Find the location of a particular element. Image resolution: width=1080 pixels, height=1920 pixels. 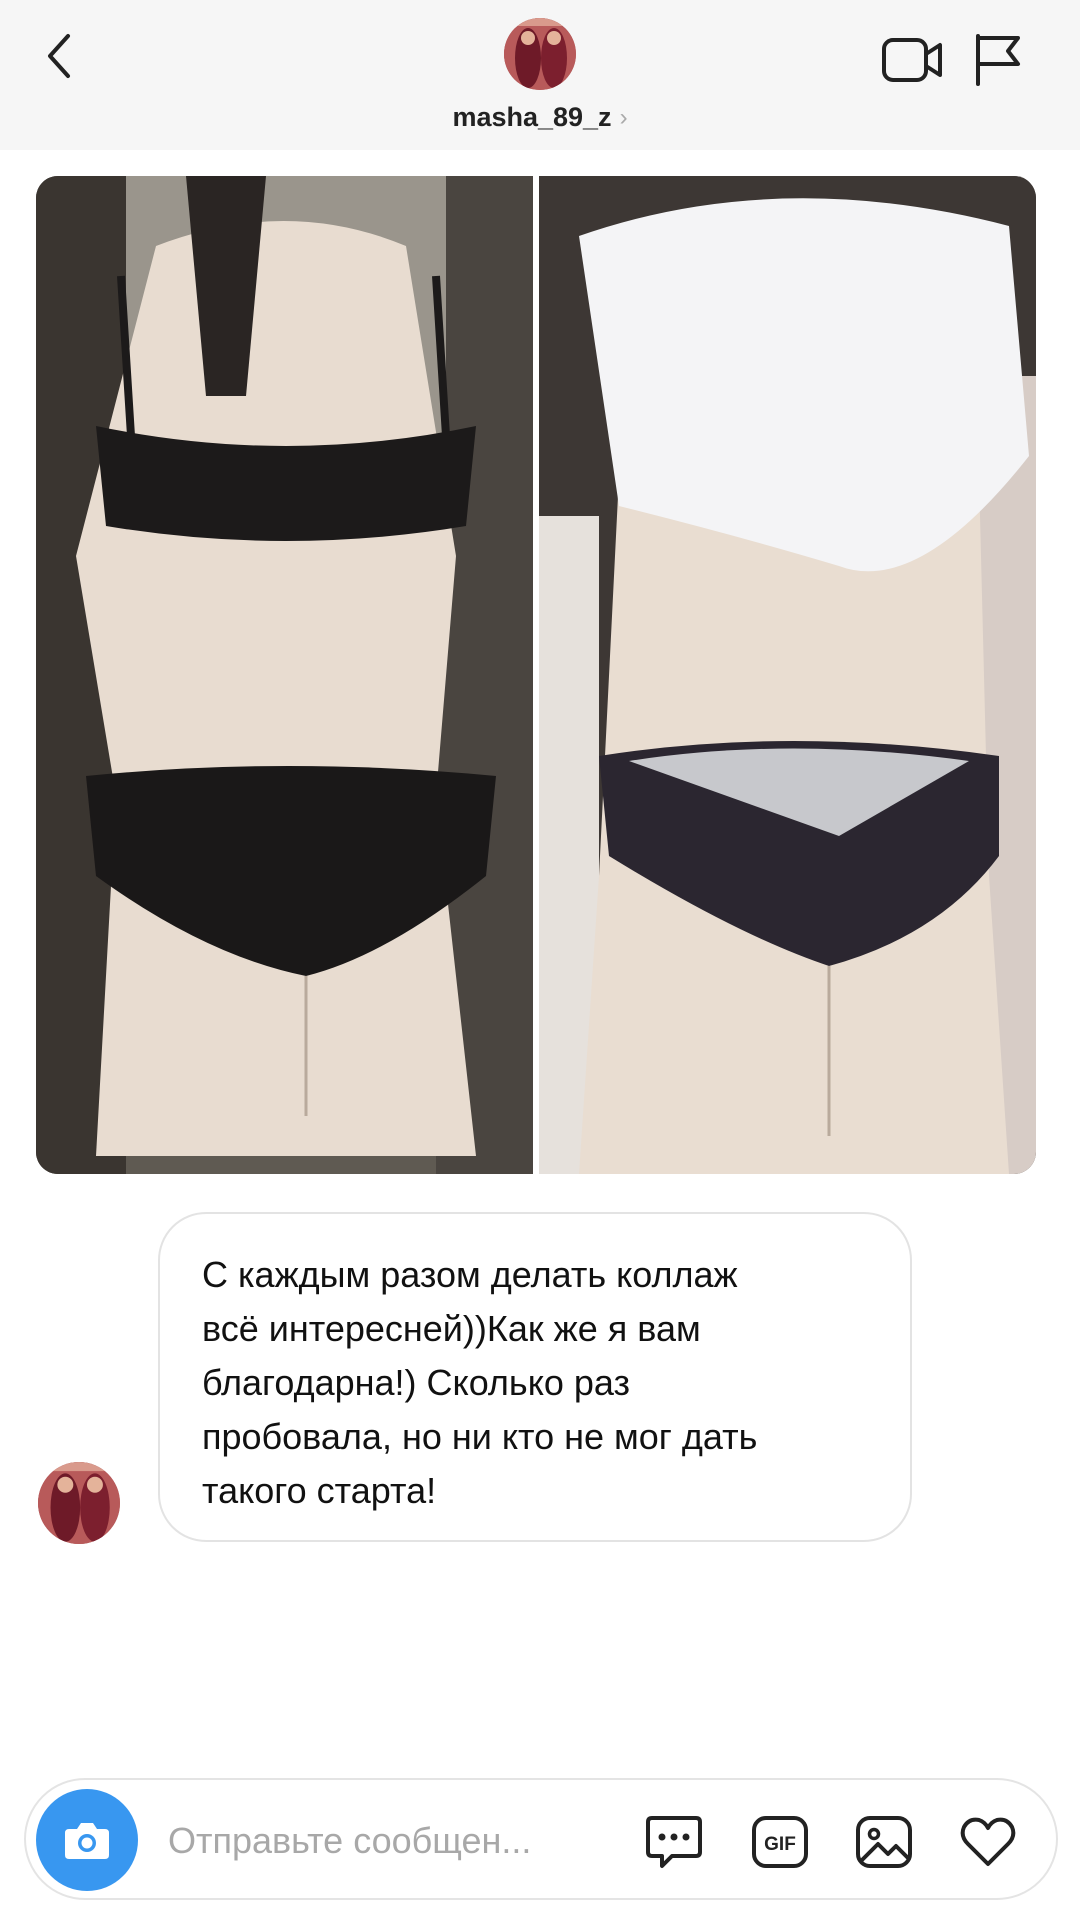

gallery-icon is located at coordinates (884, 1842).